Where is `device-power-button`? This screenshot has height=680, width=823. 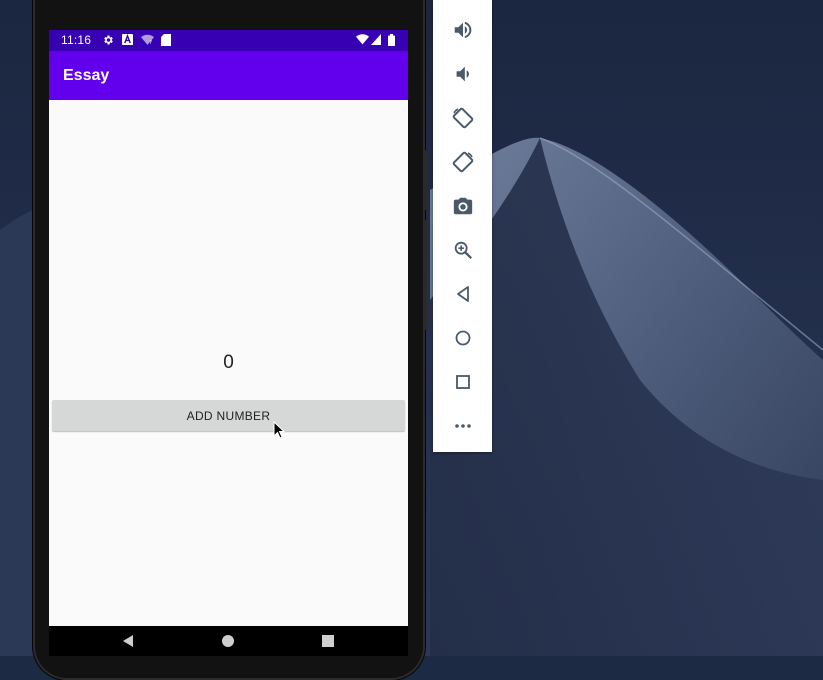 device-power-button is located at coordinates (425, 180).